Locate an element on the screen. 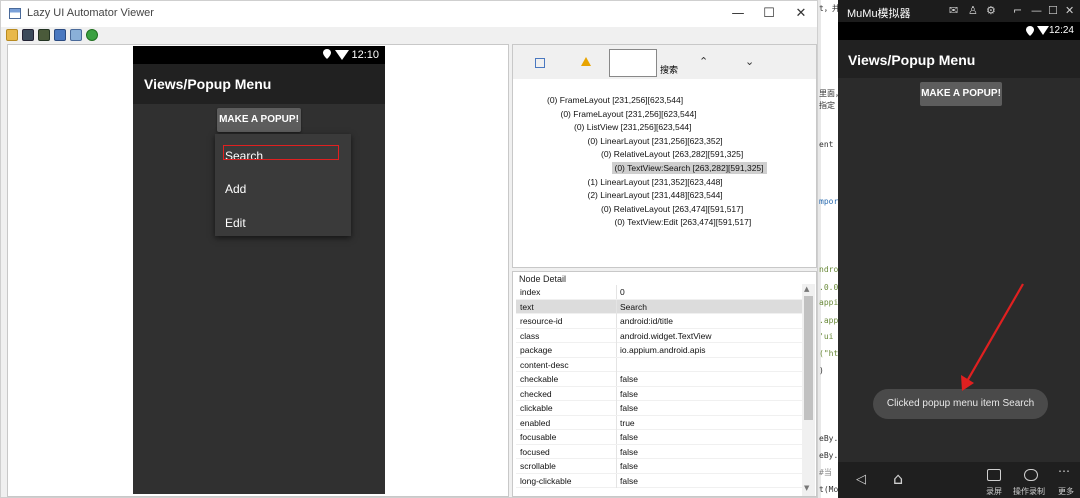  export-icon is located at coordinates (76, 35).